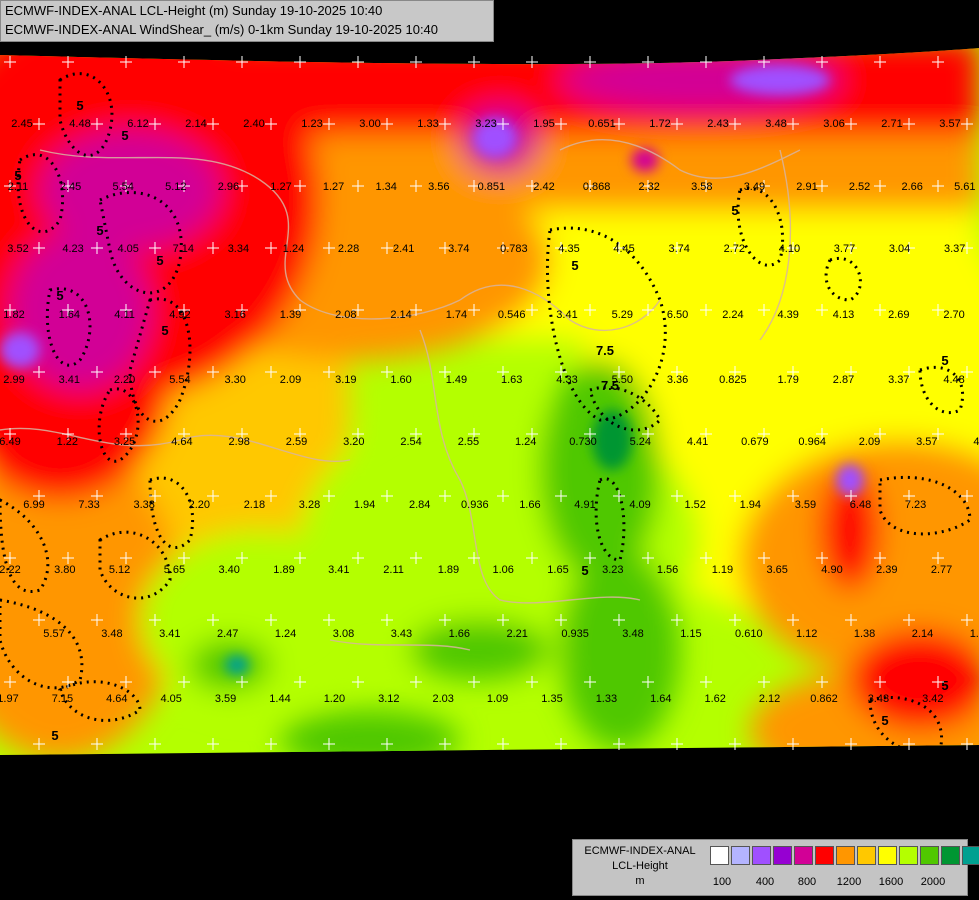  I want to click on value-label: 5.29, so click(622, 315).